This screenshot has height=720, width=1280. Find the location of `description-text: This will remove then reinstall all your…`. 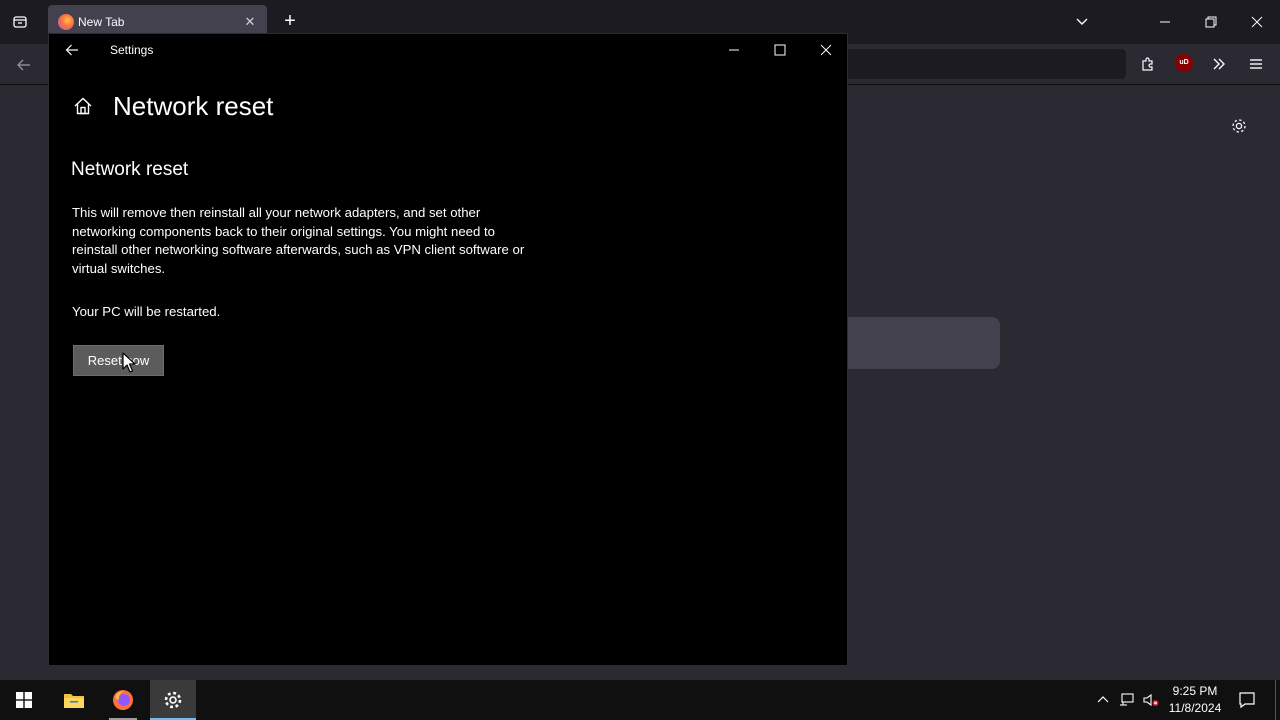

description-text: This will remove then reinstall all your… is located at coordinates (298, 240).